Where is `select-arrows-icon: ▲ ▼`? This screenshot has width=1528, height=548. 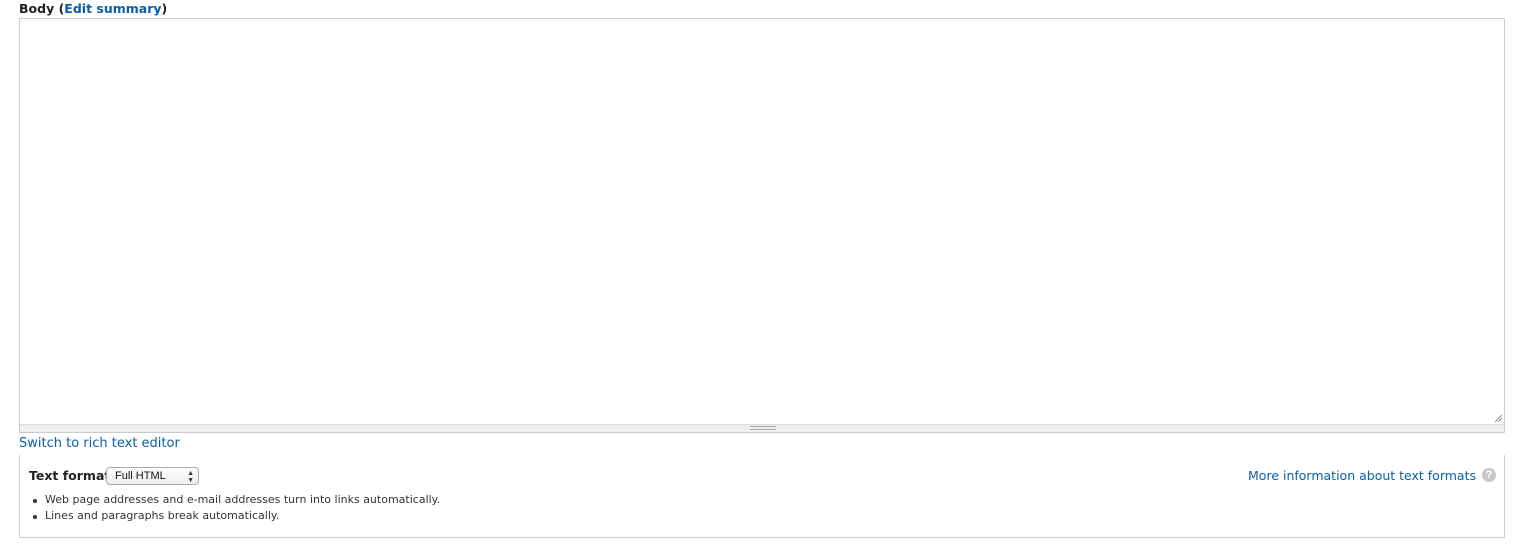 select-arrows-icon: ▲ ▼ is located at coordinates (190, 477).